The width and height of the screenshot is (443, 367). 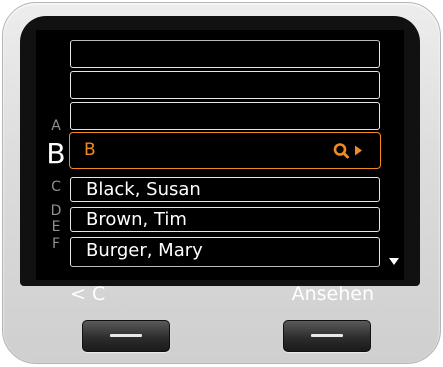 I want to click on softkey-left-label: < C, so click(x=87, y=294).